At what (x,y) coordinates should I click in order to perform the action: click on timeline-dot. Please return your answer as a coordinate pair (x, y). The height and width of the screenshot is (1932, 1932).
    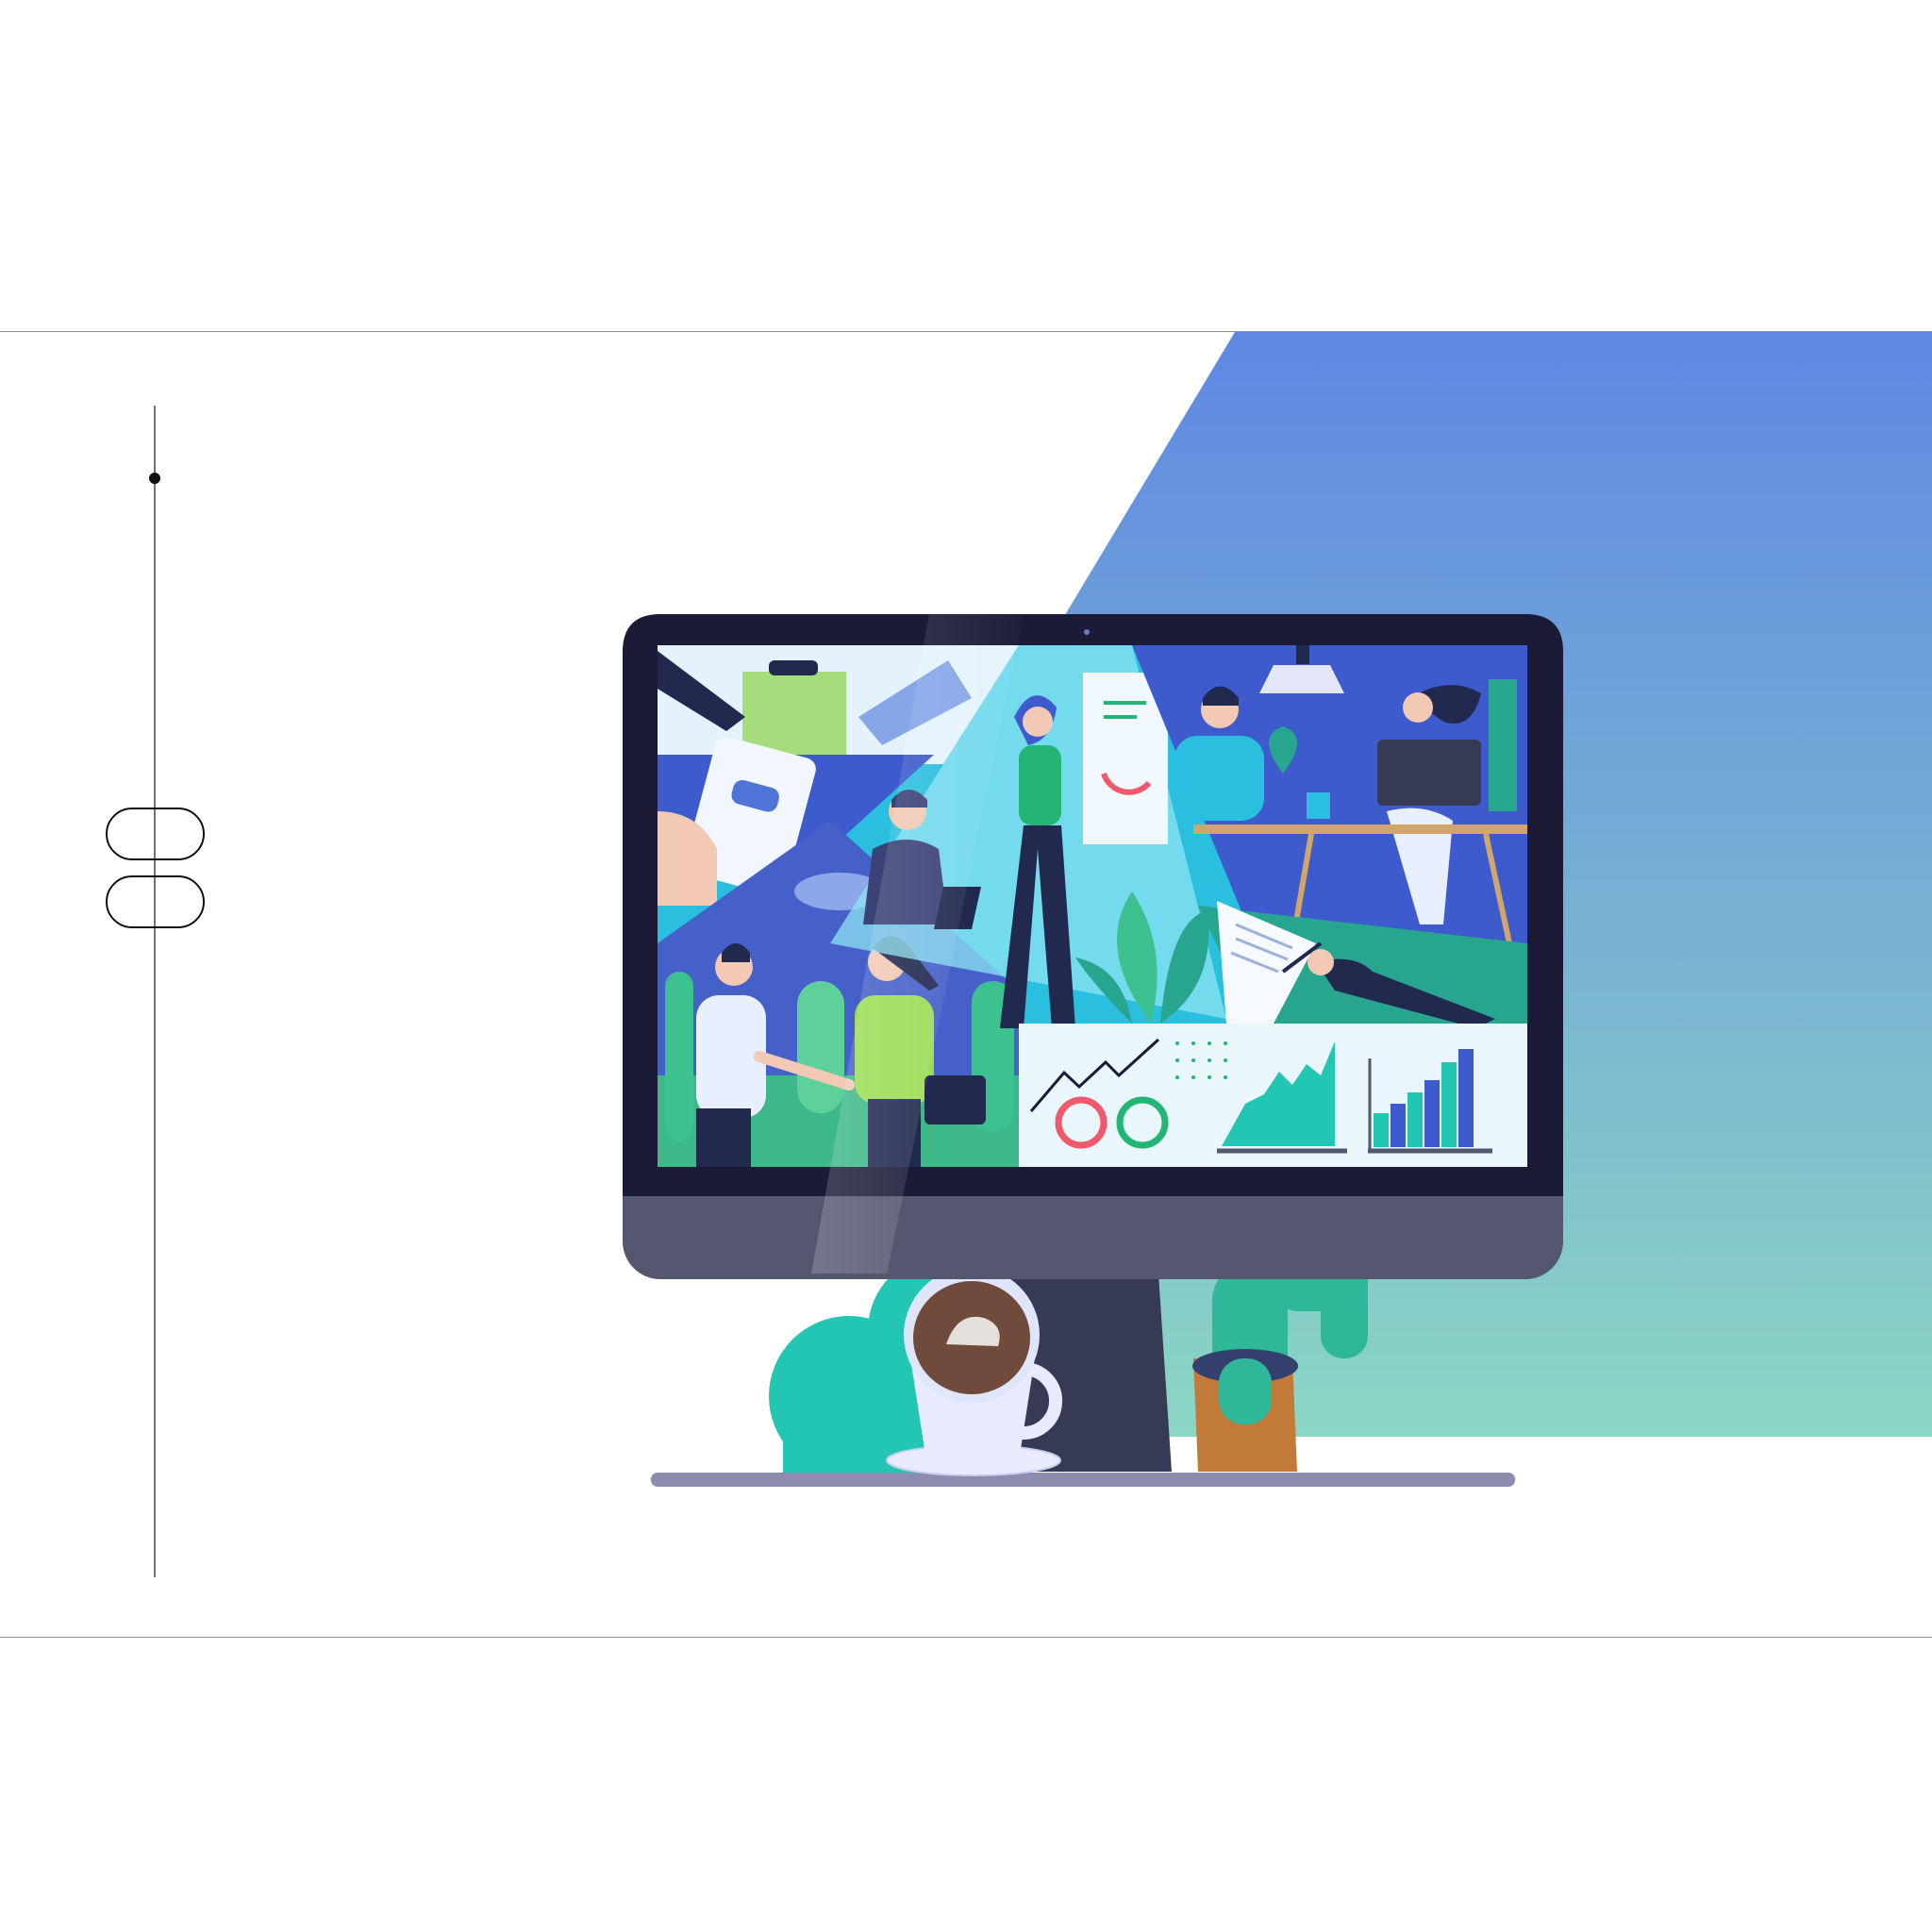
    Looking at the image, I should click on (155, 478).